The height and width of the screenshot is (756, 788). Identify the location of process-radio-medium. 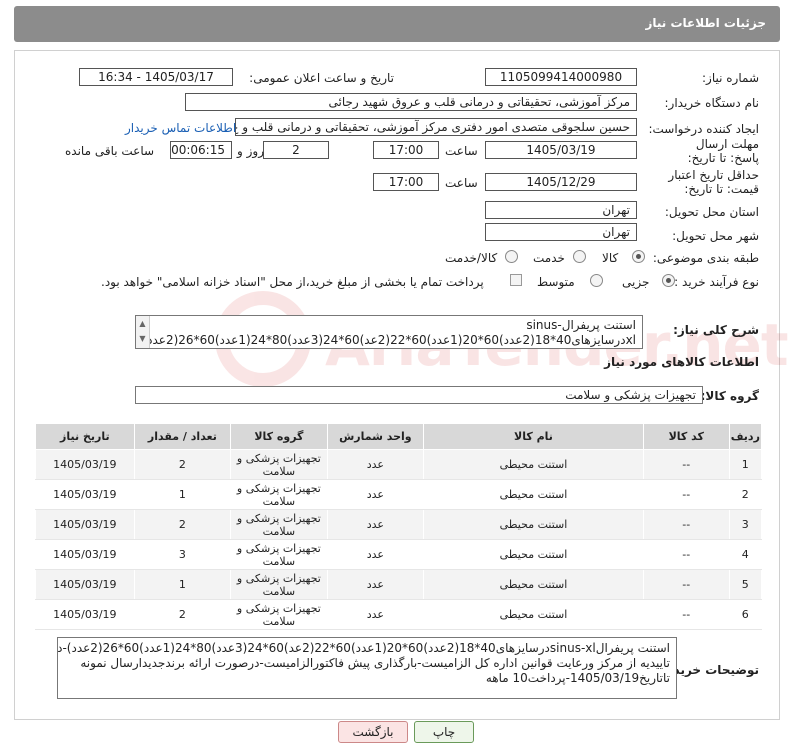
(596, 280).